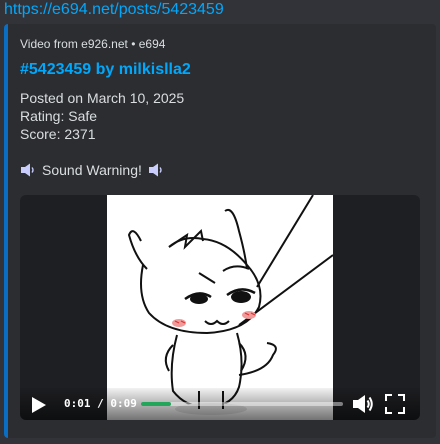  What do you see at coordinates (105, 70) in the screenshot?
I see `embed-title-link: #5423459 by milkislla2` at bounding box center [105, 70].